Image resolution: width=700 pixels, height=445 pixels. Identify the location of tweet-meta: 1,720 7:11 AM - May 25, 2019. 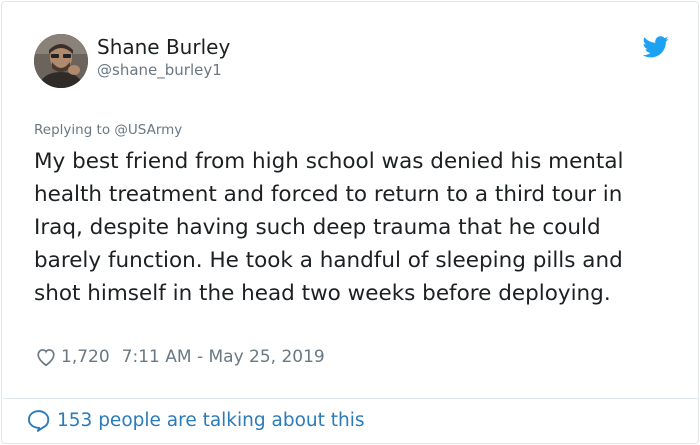
(180, 357).